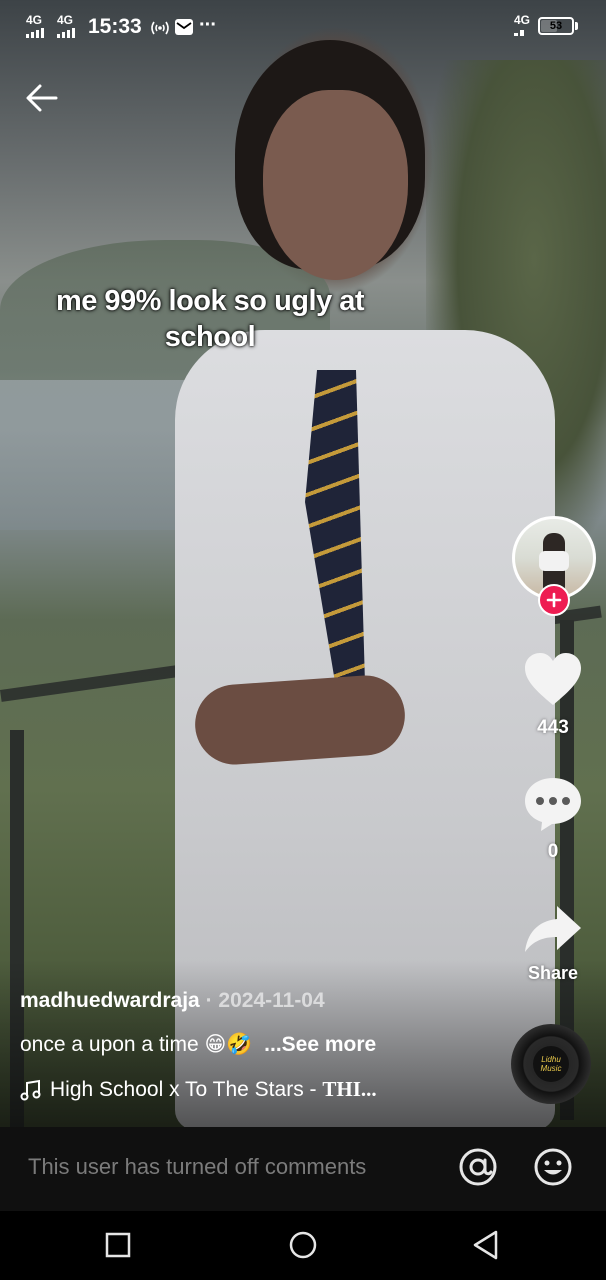 The width and height of the screenshot is (606, 1280). I want to click on system-navigation-bar, so click(303, 1245).